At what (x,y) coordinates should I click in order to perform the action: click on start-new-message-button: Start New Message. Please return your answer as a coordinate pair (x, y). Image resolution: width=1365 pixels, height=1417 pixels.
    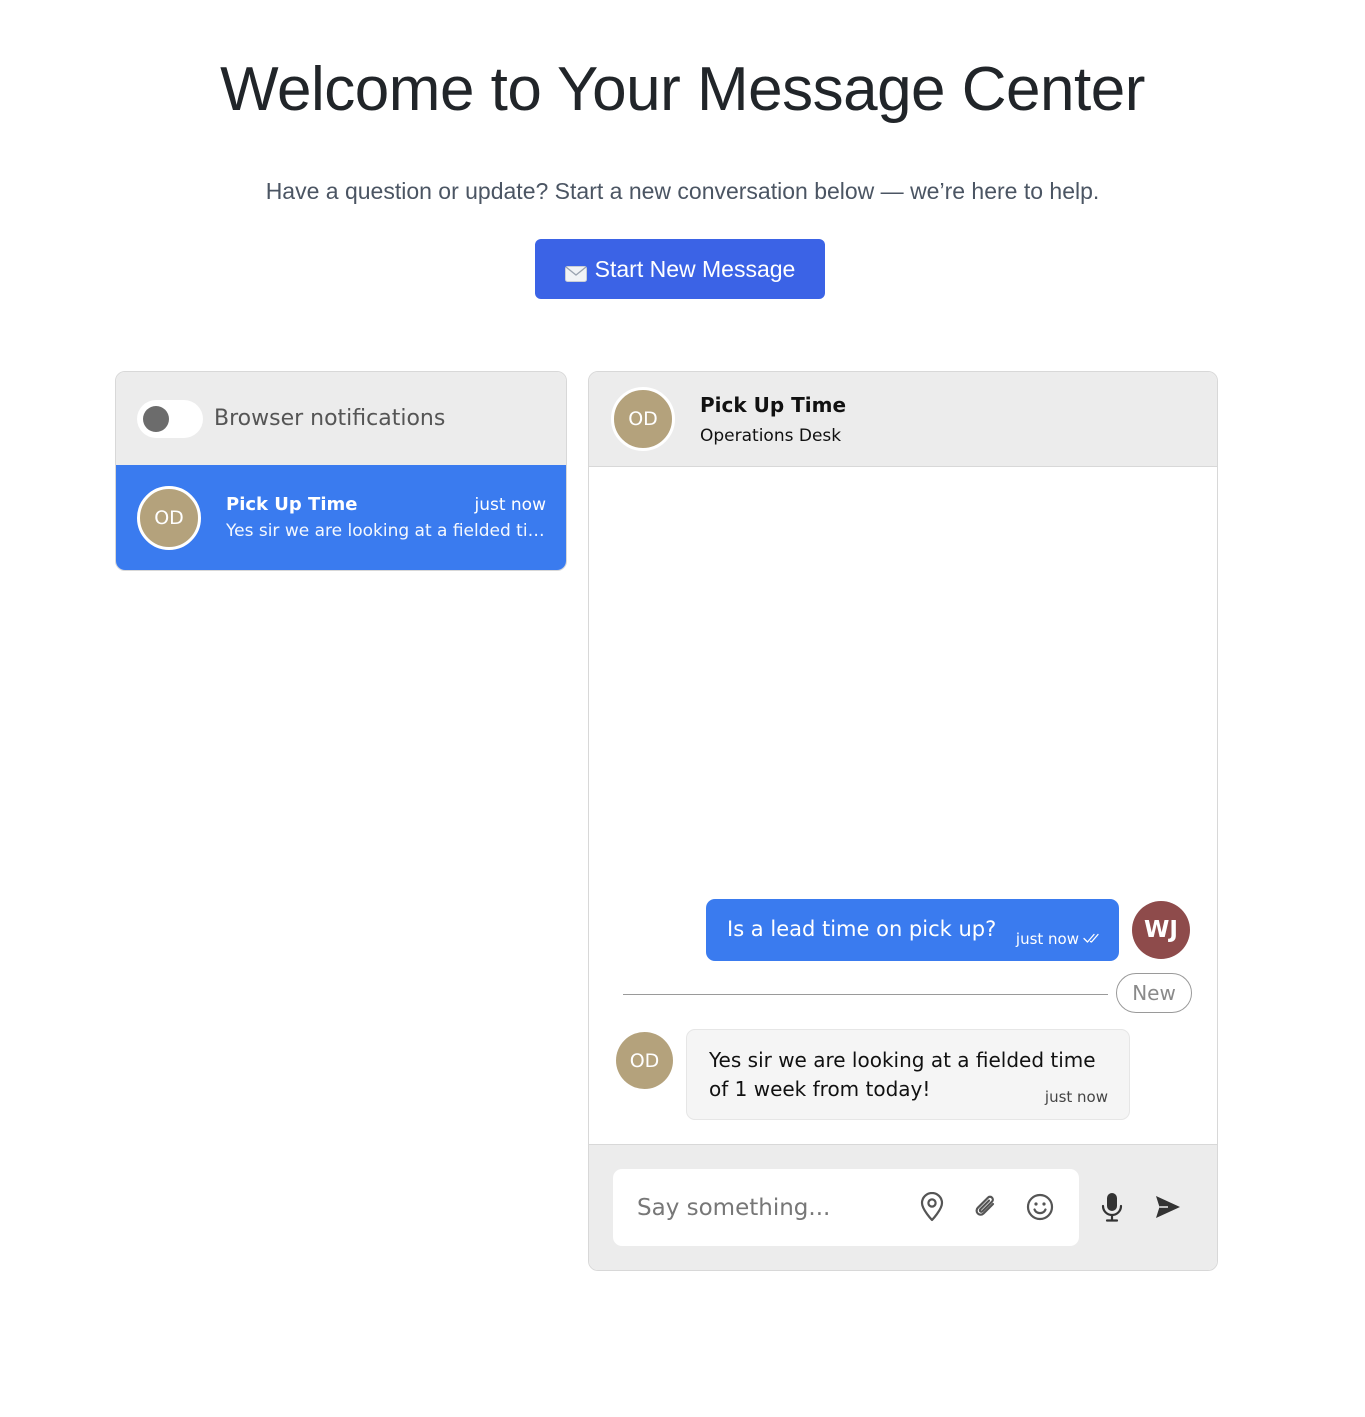
    Looking at the image, I should click on (680, 269).